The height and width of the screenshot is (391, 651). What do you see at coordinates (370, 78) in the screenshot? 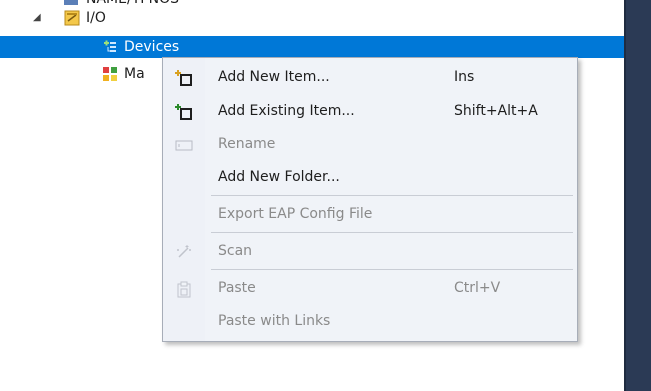
I see `menu-item-add-new-item: Add New Item... Ins` at bounding box center [370, 78].